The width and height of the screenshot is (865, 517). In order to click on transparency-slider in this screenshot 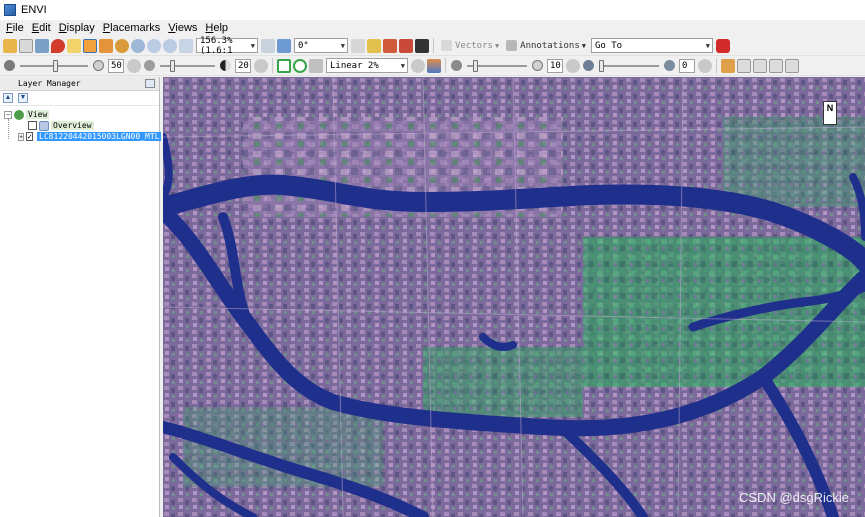, I will do `click(629, 66)`.